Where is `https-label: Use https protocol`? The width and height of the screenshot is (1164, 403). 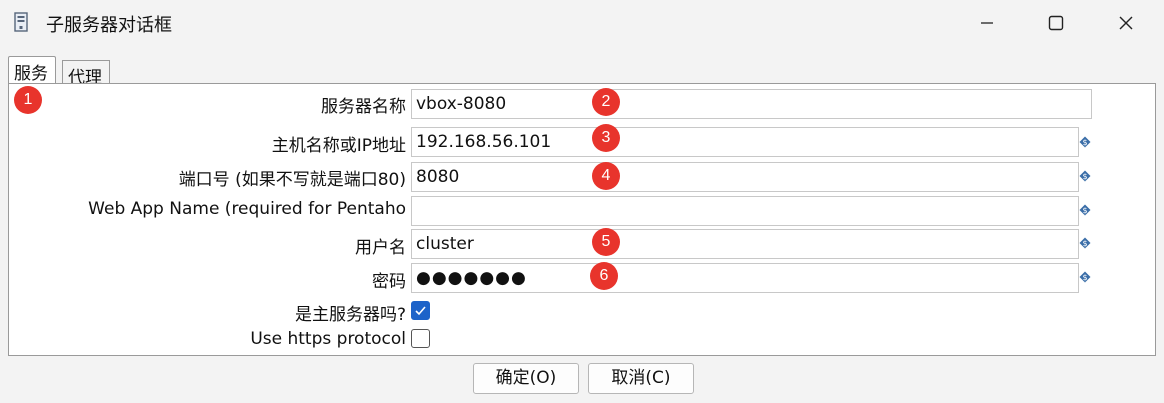 https-label: Use https protocol is located at coordinates (328, 339).